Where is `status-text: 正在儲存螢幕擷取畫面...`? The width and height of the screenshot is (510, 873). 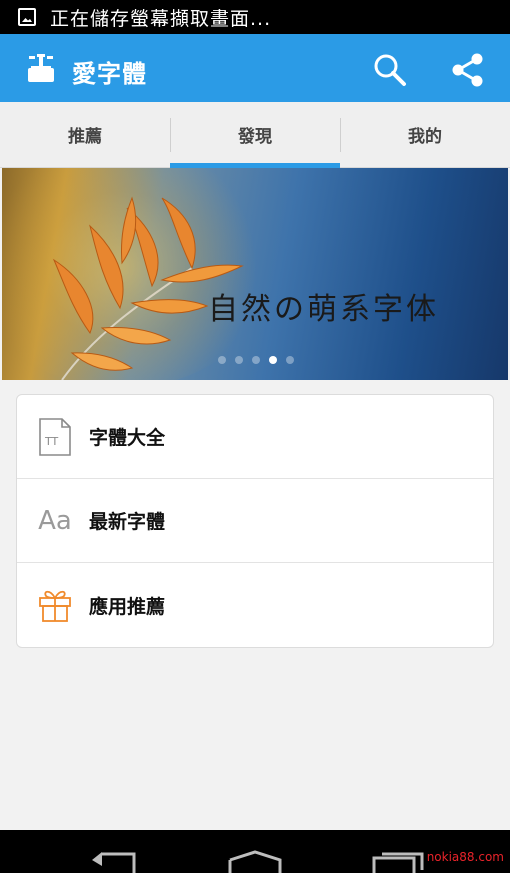 status-text: 正在儲存螢幕擷取畫面... is located at coordinates (161, 18).